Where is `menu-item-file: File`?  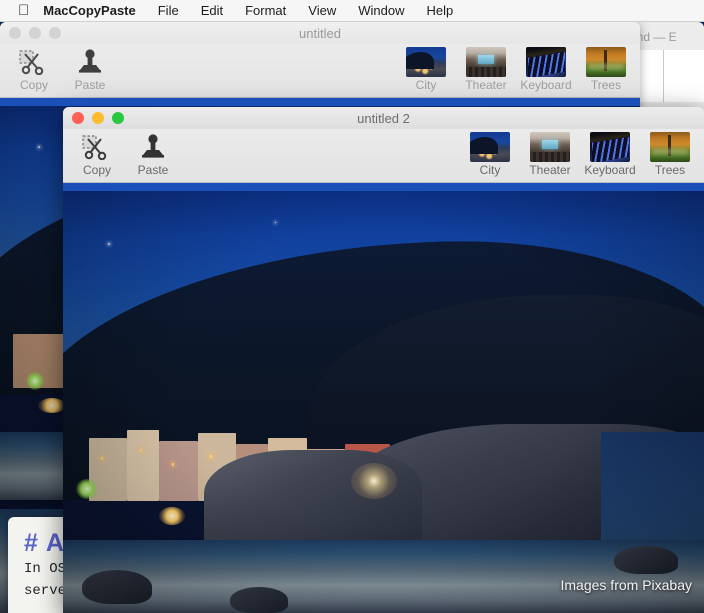
menu-item-file: File is located at coordinates (168, 10).